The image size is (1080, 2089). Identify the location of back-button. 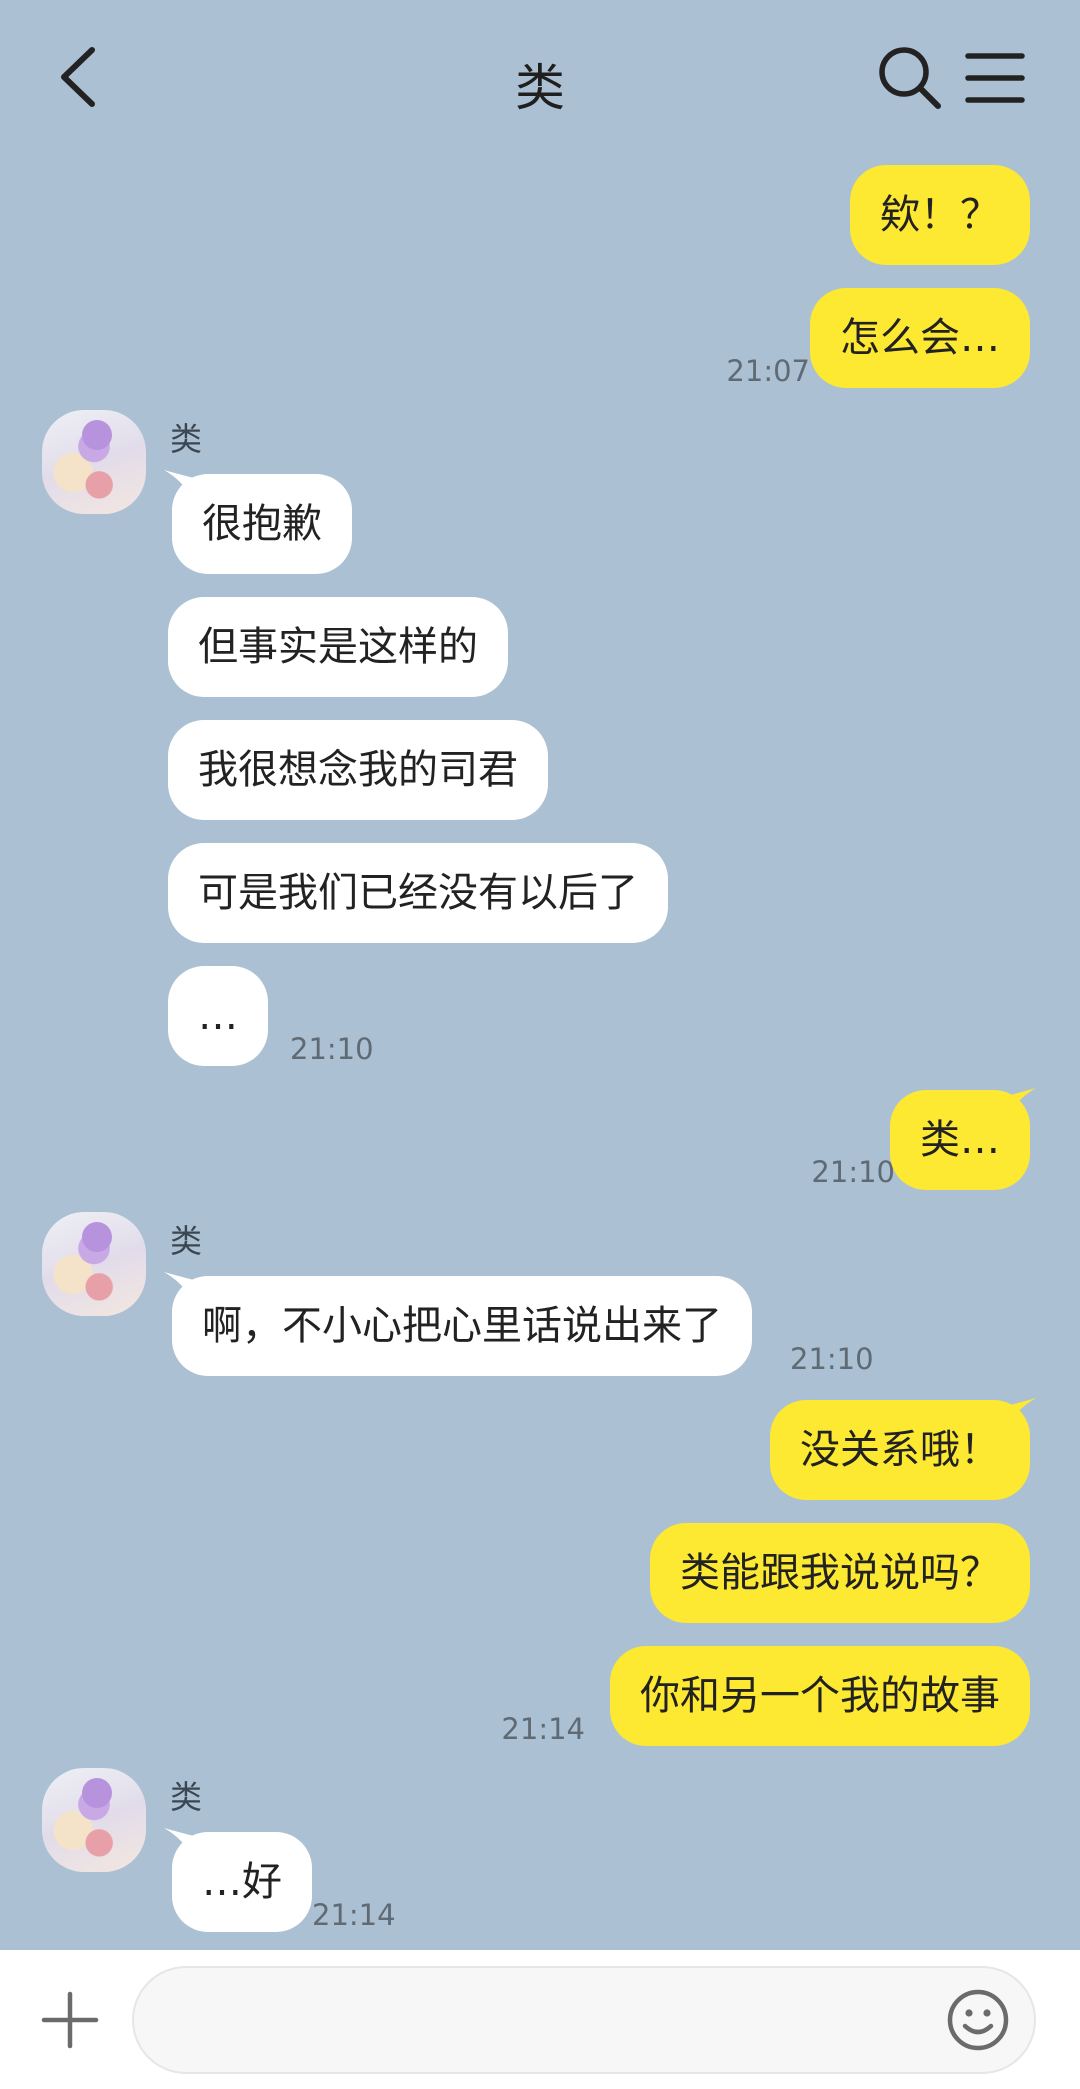
(82, 77).